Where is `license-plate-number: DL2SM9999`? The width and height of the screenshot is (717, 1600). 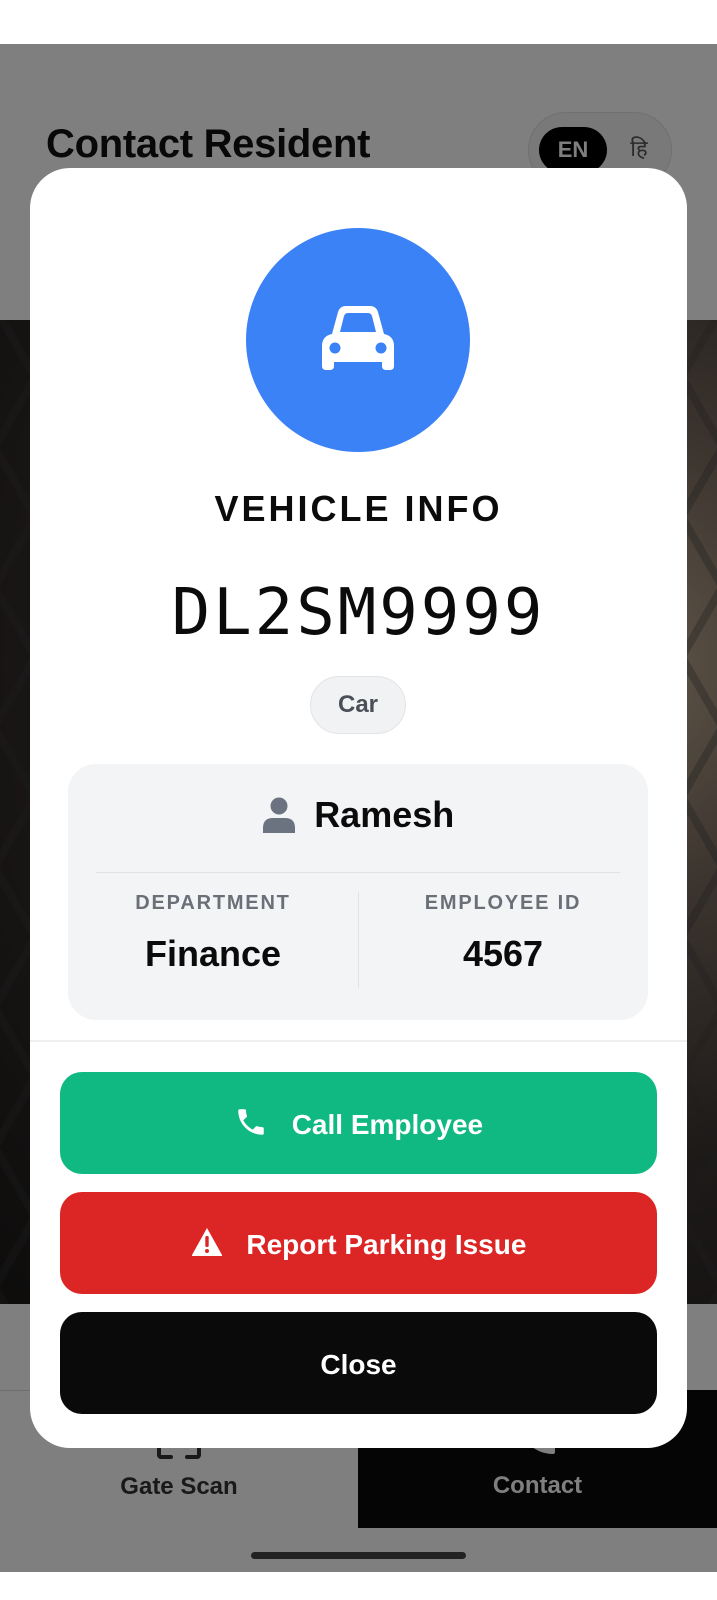
license-plate-number: DL2SM9999 is located at coordinates (358, 613).